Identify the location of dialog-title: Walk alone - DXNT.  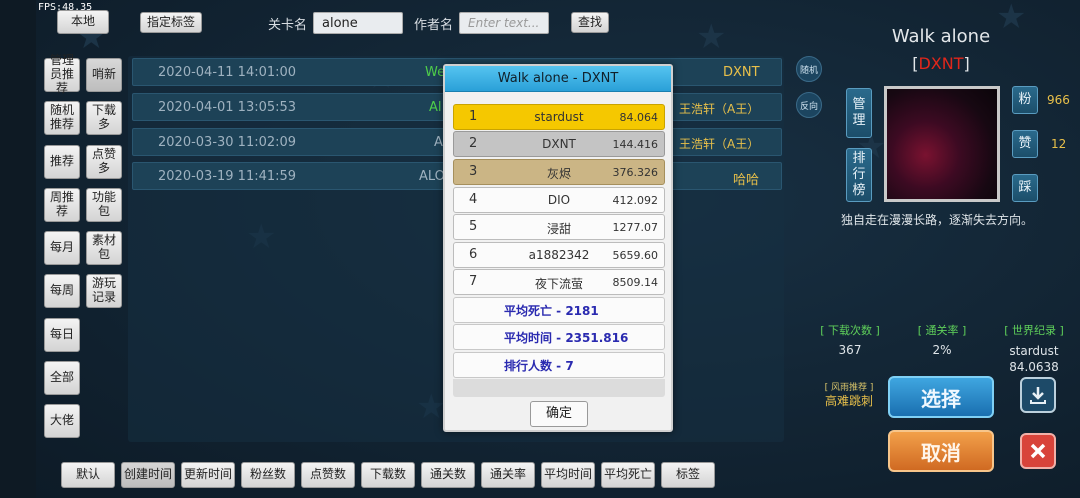
(558, 79).